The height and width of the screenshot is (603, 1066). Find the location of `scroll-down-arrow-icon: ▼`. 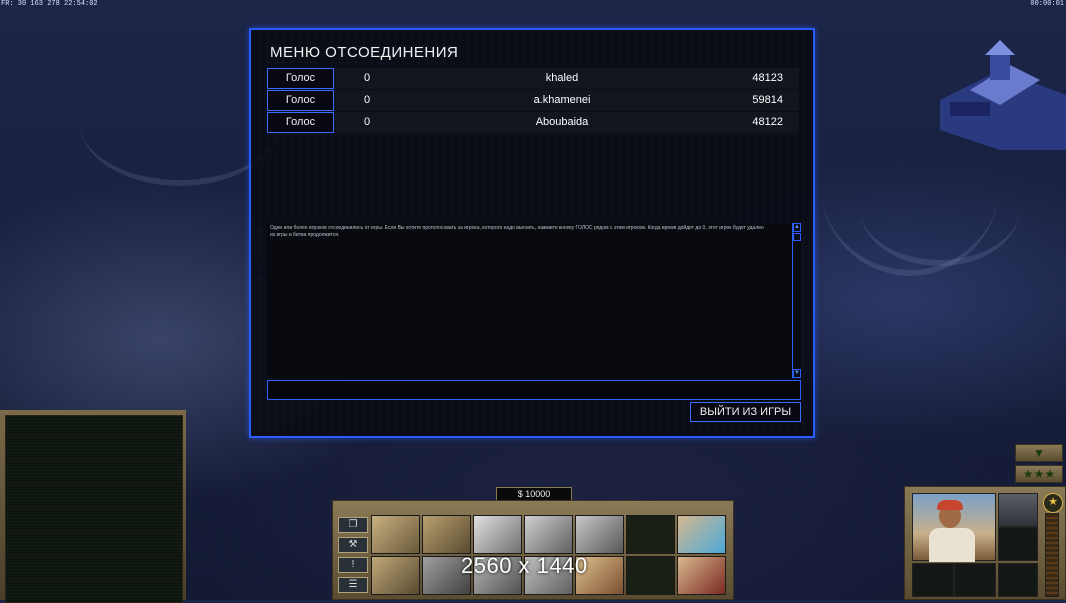

scroll-down-arrow-icon: ▼ is located at coordinates (797, 373).